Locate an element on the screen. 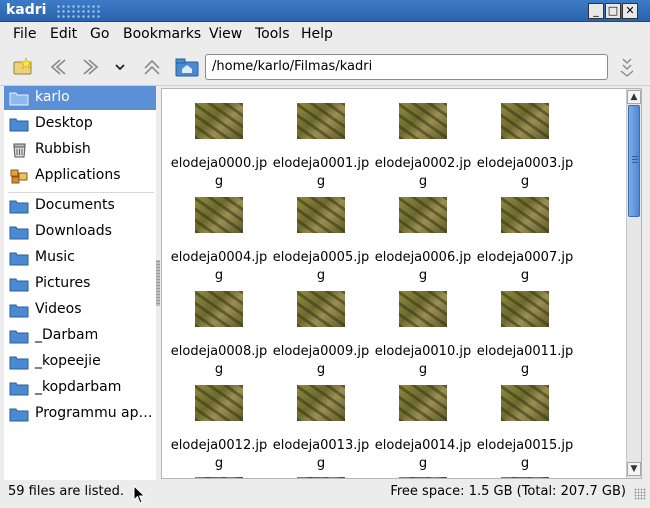 This screenshot has height=508, width=650. menu-file: File is located at coordinates (24, 34).